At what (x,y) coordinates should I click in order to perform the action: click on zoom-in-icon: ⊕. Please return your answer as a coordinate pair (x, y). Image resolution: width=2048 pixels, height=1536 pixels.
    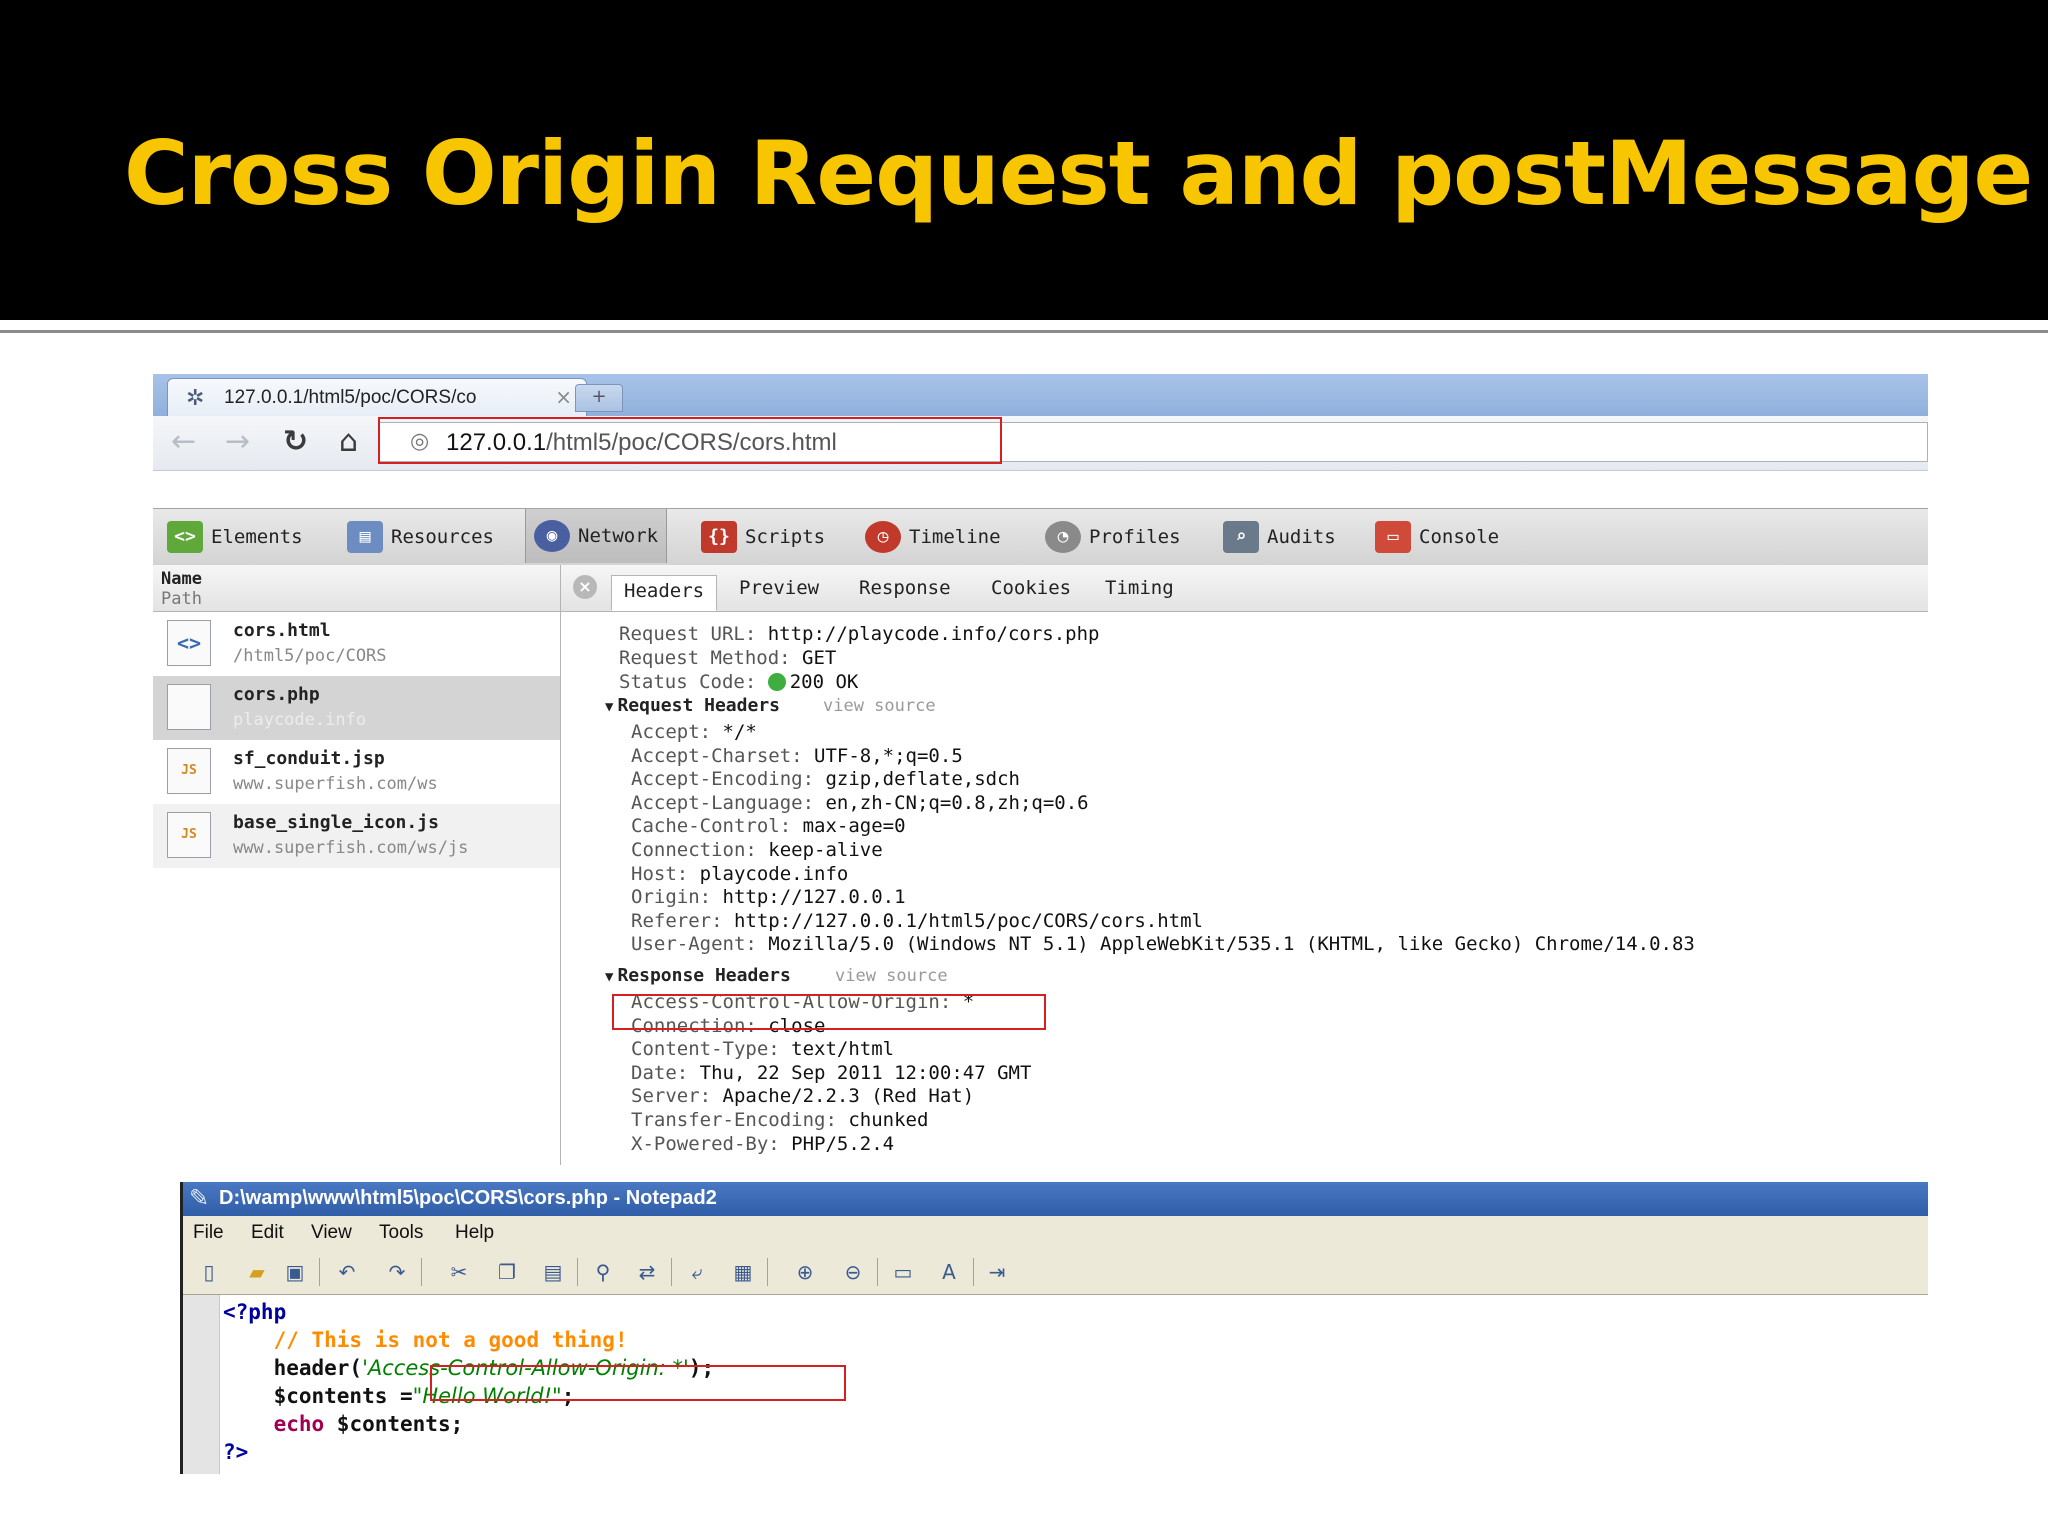
    Looking at the image, I should click on (805, 1272).